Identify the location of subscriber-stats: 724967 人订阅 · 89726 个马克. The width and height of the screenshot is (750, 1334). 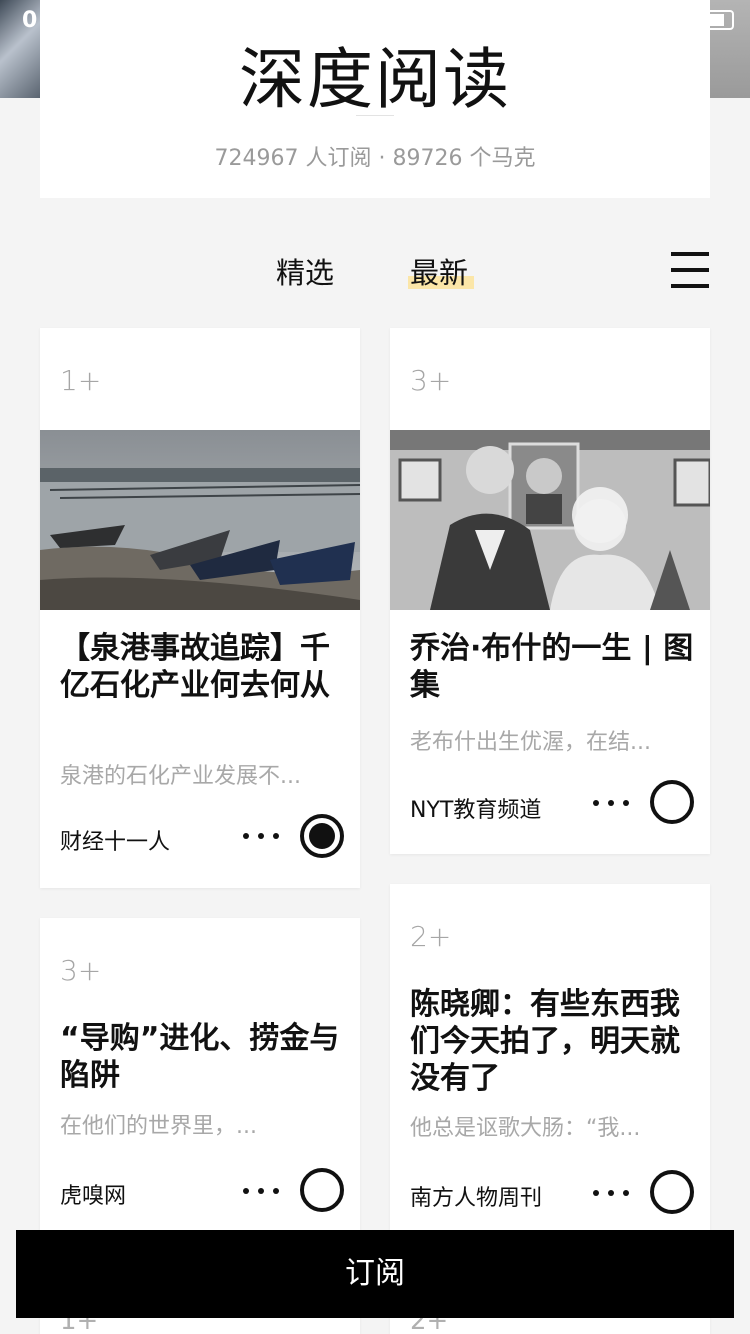
(375, 158).